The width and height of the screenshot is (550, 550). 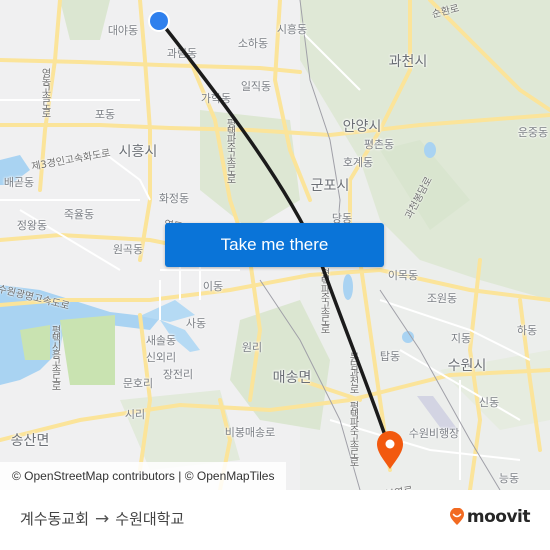 What do you see at coordinates (434, 433) in the screenshot?
I see `place-label: 수원비행장` at bounding box center [434, 433].